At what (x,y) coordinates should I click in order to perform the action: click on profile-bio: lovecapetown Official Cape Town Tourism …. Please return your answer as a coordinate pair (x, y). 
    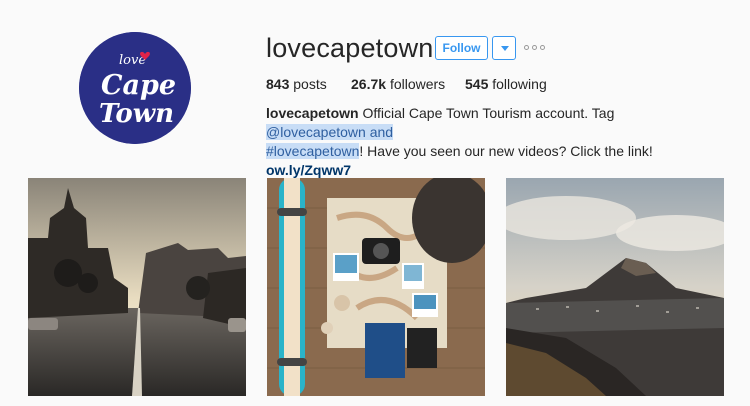
    Looking at the image, I should click on (491, 142).